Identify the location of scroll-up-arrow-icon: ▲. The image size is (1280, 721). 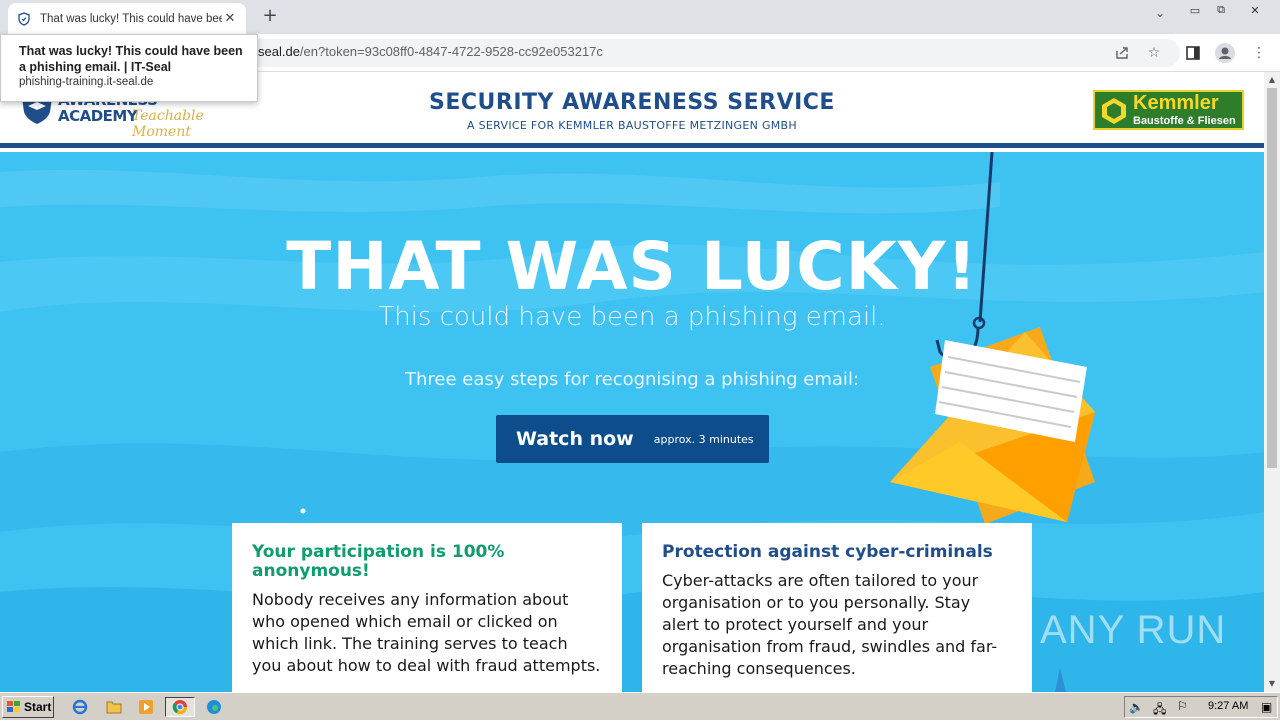
(1272, 80).